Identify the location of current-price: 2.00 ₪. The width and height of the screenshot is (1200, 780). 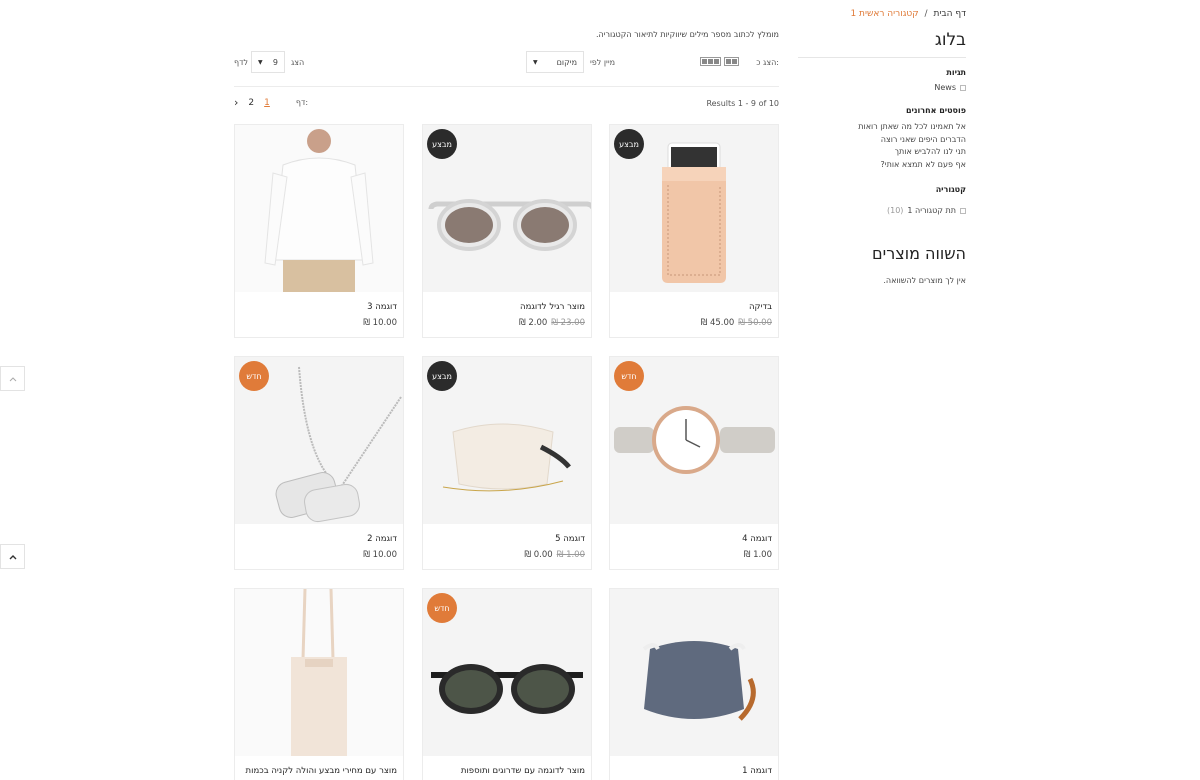
(533, 323).